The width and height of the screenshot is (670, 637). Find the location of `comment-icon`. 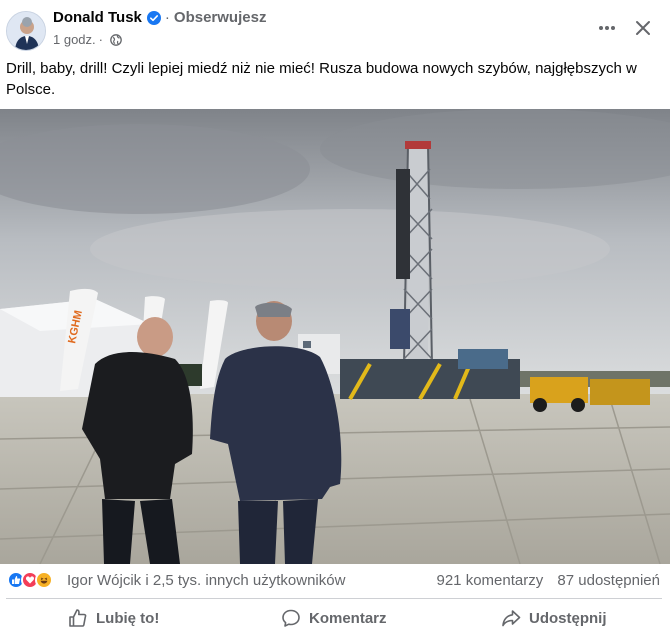

comment-icon is located at coordinates (291, 618).